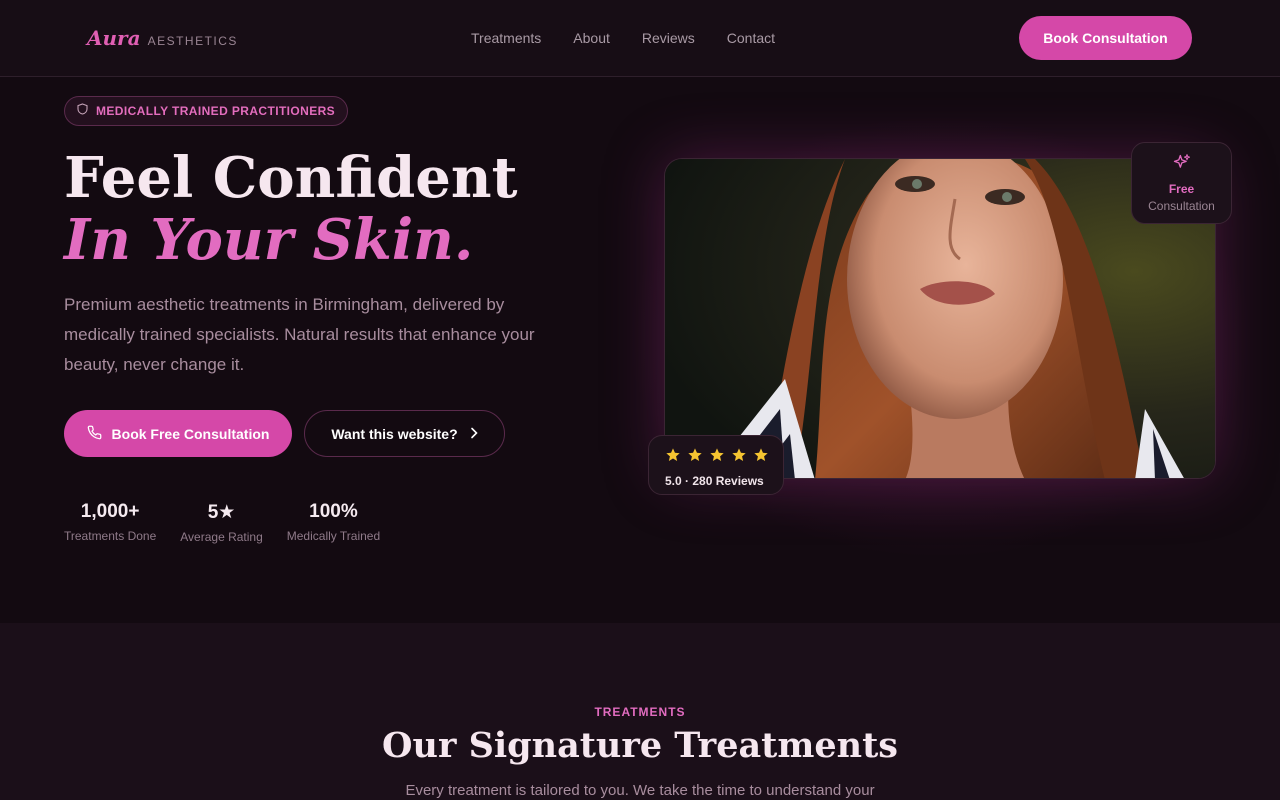  What do you see at coordinates (216, 111) in the screenshot?
I see `badge-label: MEDICALLY TRAINED PRACTITIONERS` at bounding box center [216, 111].